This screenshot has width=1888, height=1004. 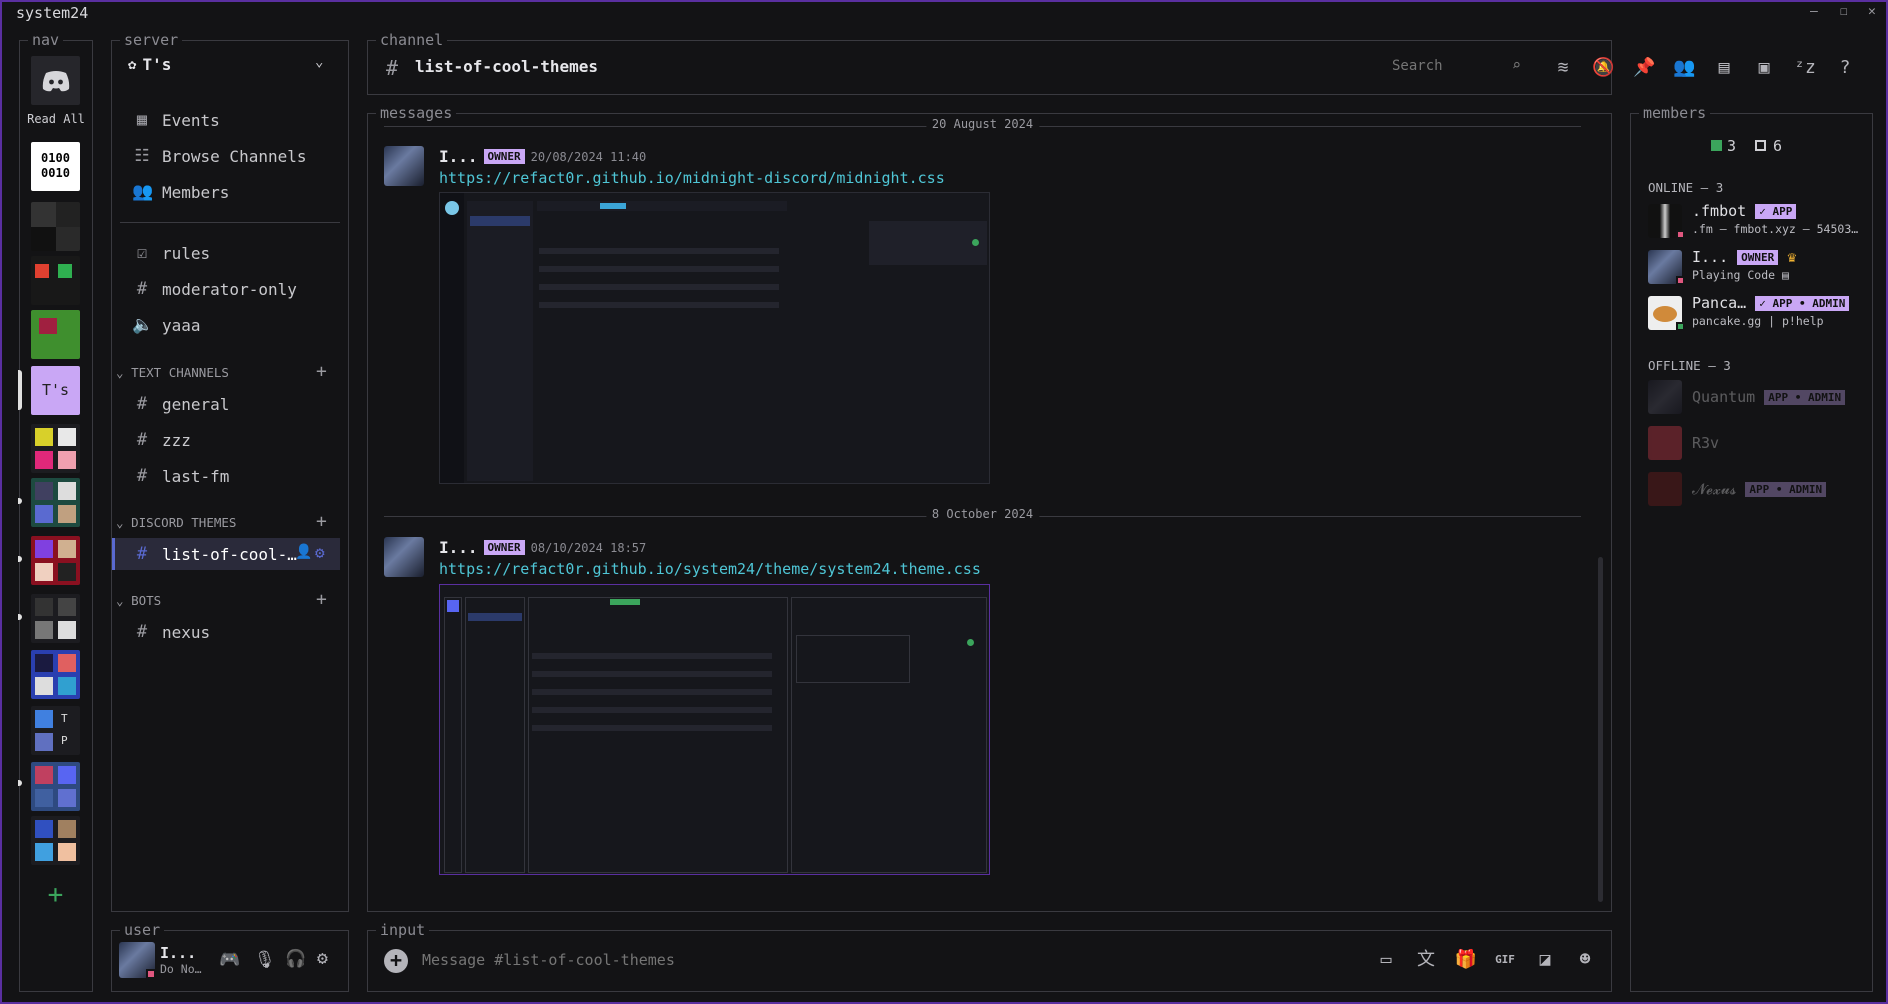 I want to click on discord-icon, so click(x=55, y=80).